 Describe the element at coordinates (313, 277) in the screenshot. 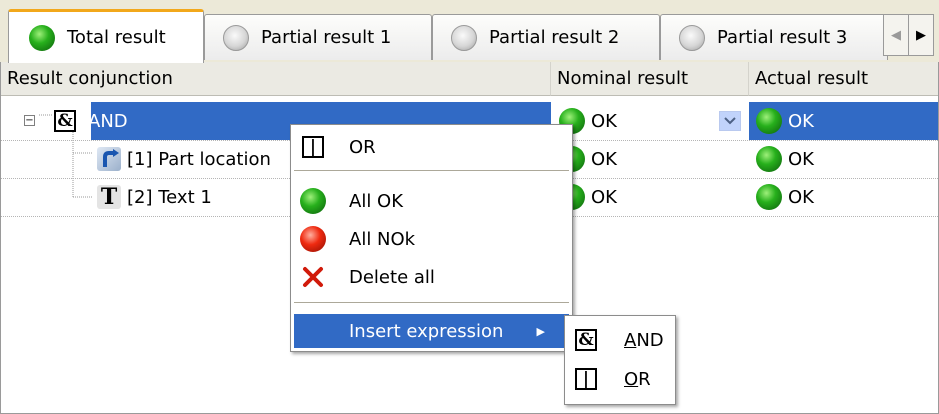

I see `delete-x-icon` at that location.